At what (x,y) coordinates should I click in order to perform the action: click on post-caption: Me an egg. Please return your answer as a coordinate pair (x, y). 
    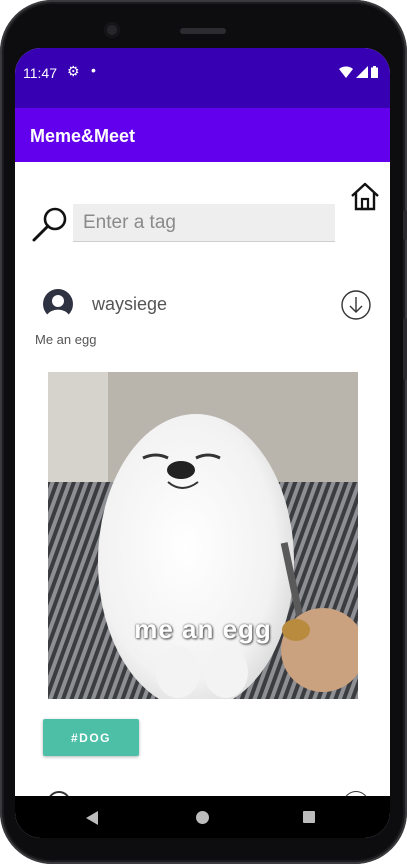
    Looking at the image, I should click on (66, 339).